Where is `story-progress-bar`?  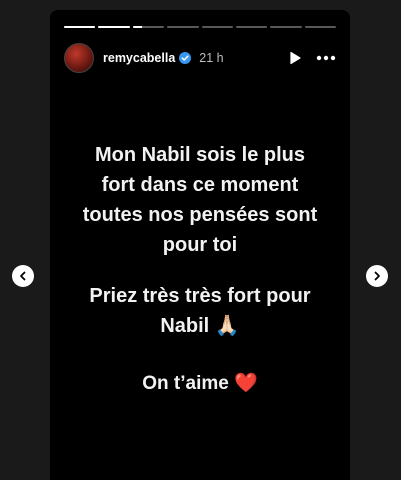
story-progress-bar is located at coordinates (200, 27).